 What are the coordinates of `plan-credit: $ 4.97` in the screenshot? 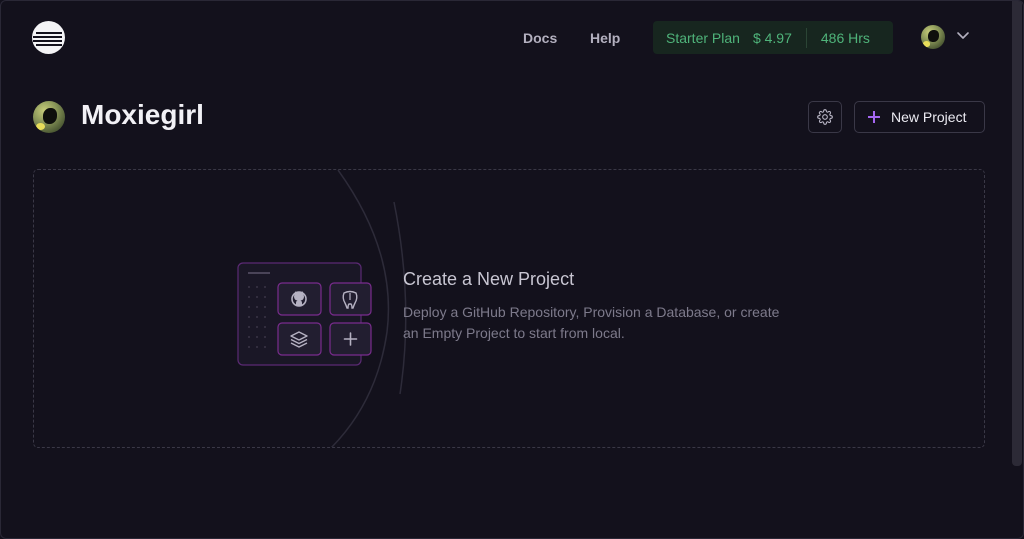 It's located at (772, 37).